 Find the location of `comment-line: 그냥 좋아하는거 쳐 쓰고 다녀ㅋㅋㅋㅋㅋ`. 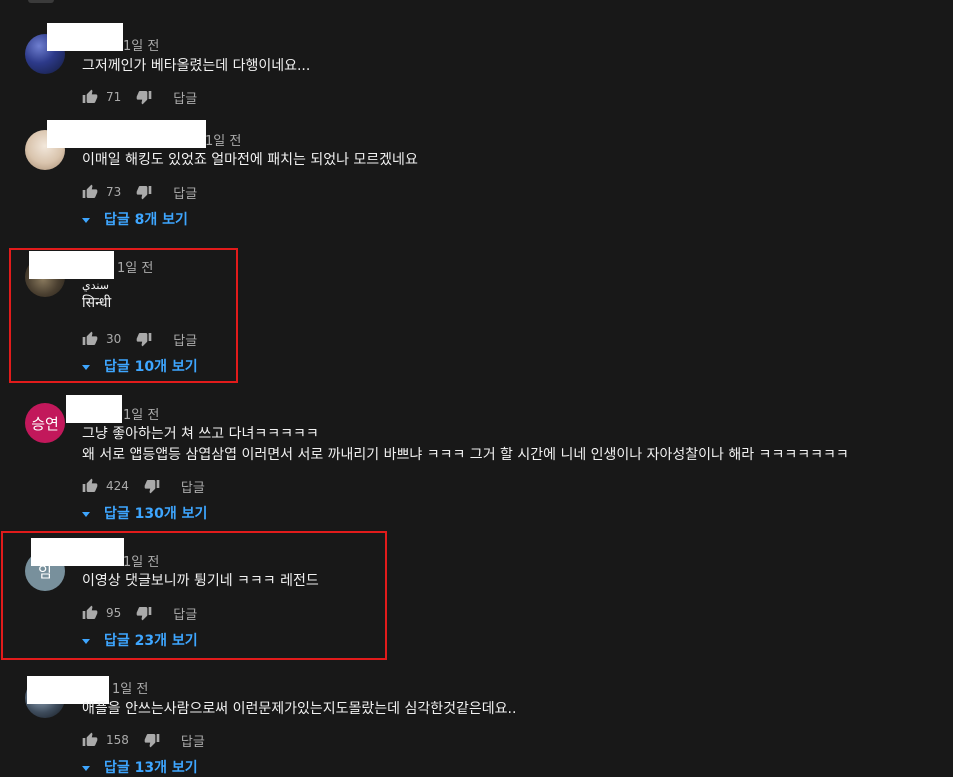

comment-line: 그냥 좋아하는거 쳐 쓰고 다녀ㅋㅋㅋㅋㅋ is located at coordinates (200, 434).